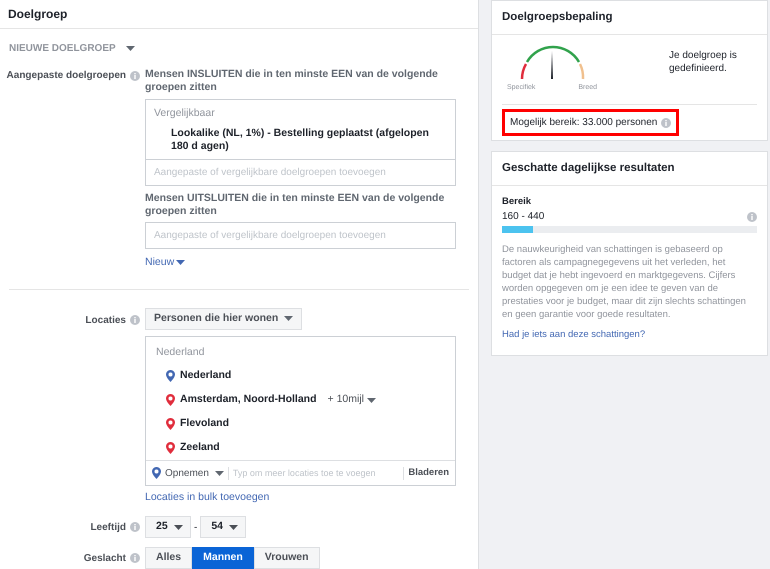 Image resolution: width=770 pixels, height=569 pixels. I want to click on exclude-audience-field: Aangepaste of vergelijkbare doelgroepen toevoegen, so click(300, 235).